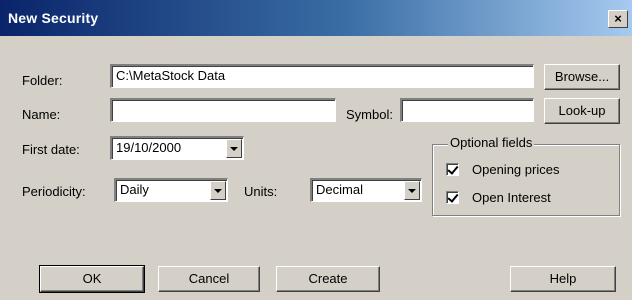 The width and height of the screenshot is (632, 300). I want to click on close-button: ×, so click(618, 19).